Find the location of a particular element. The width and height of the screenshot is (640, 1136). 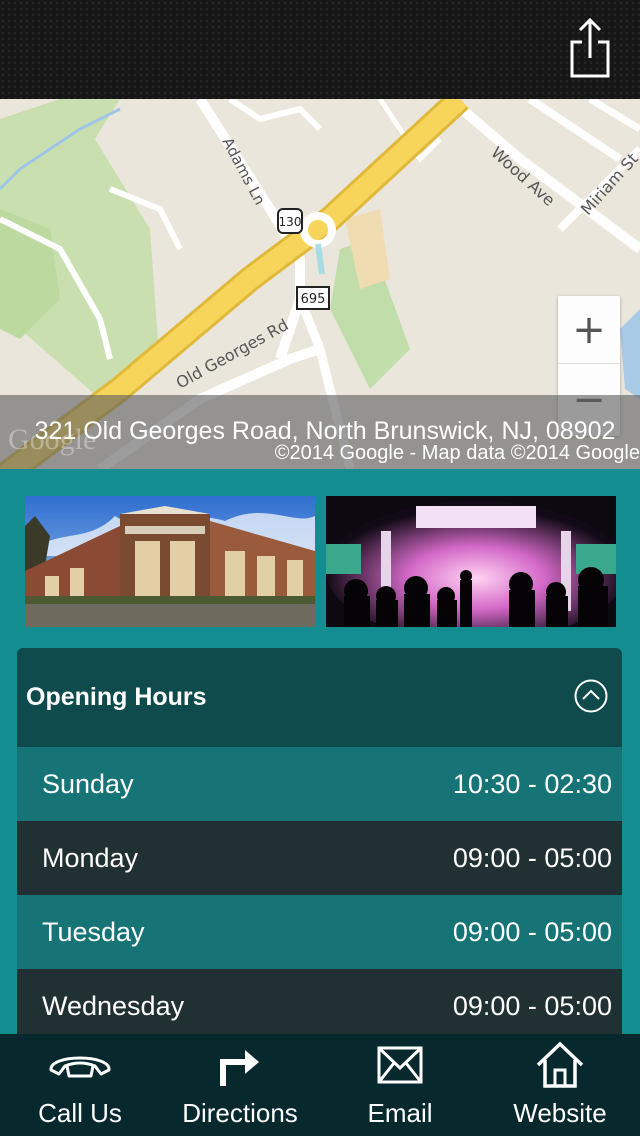

envelope-icon is located at coordinates (400, 1065).